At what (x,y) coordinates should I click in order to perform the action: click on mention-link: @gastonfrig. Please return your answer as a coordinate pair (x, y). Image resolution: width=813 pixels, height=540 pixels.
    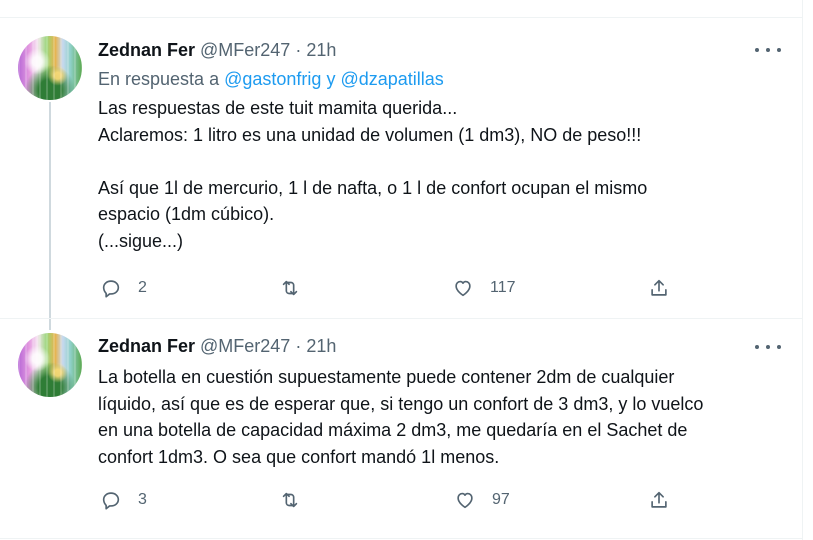
    Looking at the image, I should click on (272, 79).